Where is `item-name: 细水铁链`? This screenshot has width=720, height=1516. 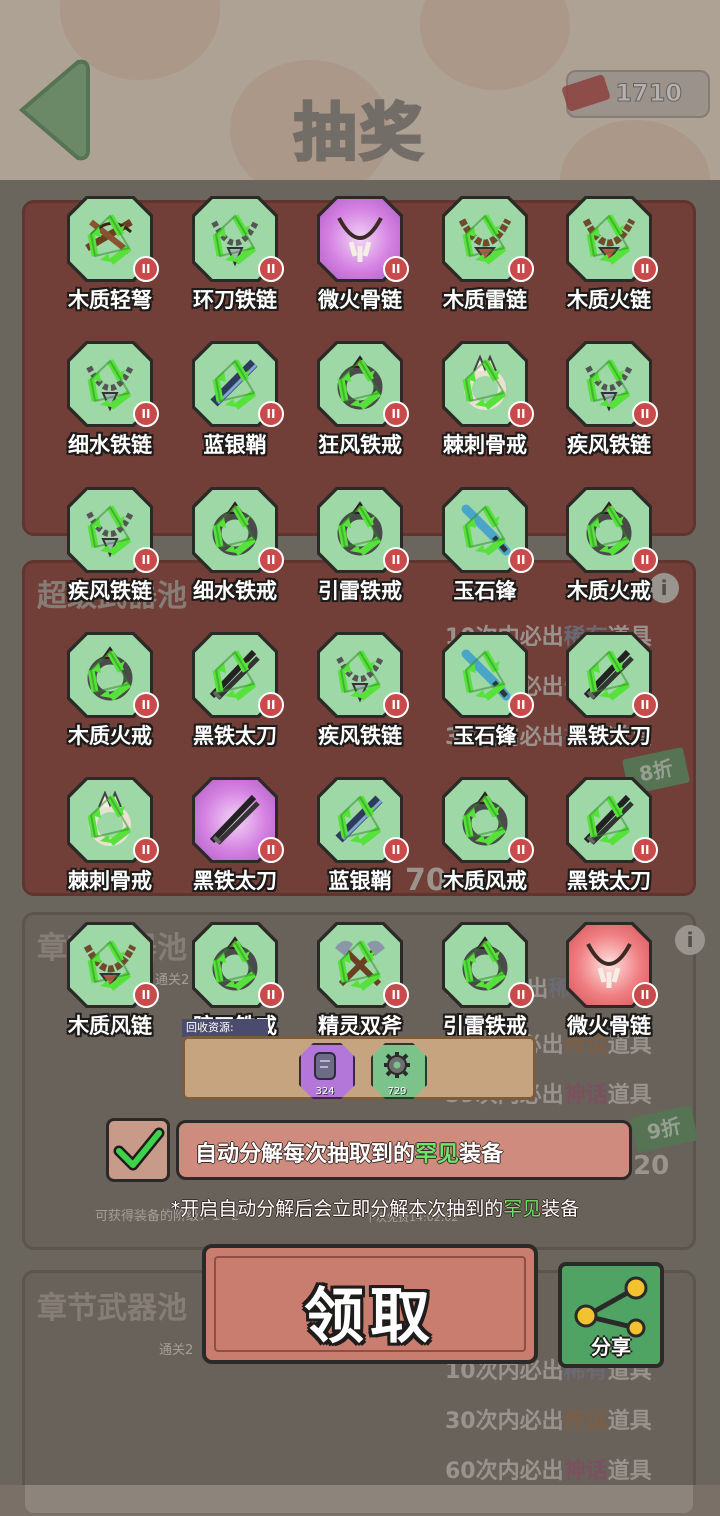
item-name: 细水铁链 is located at coordinates (110, 445).